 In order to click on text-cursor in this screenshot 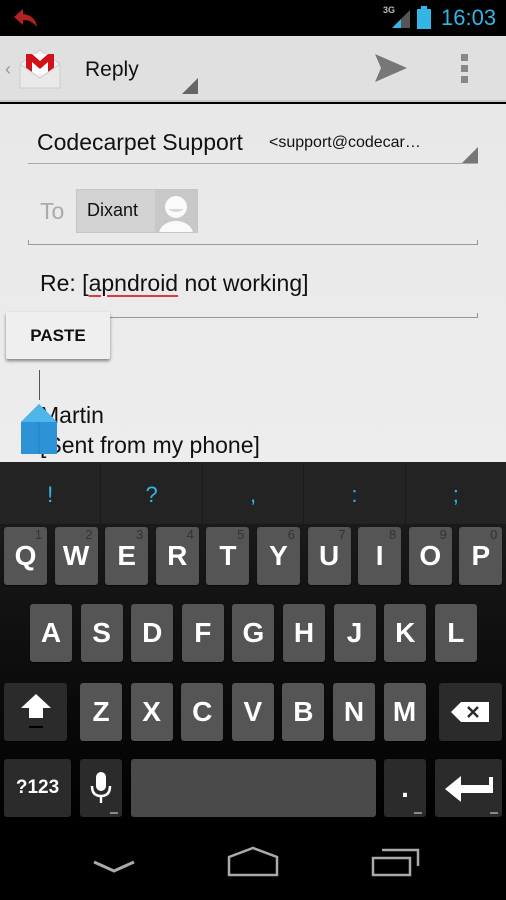, I will do `click(39, 385)`.